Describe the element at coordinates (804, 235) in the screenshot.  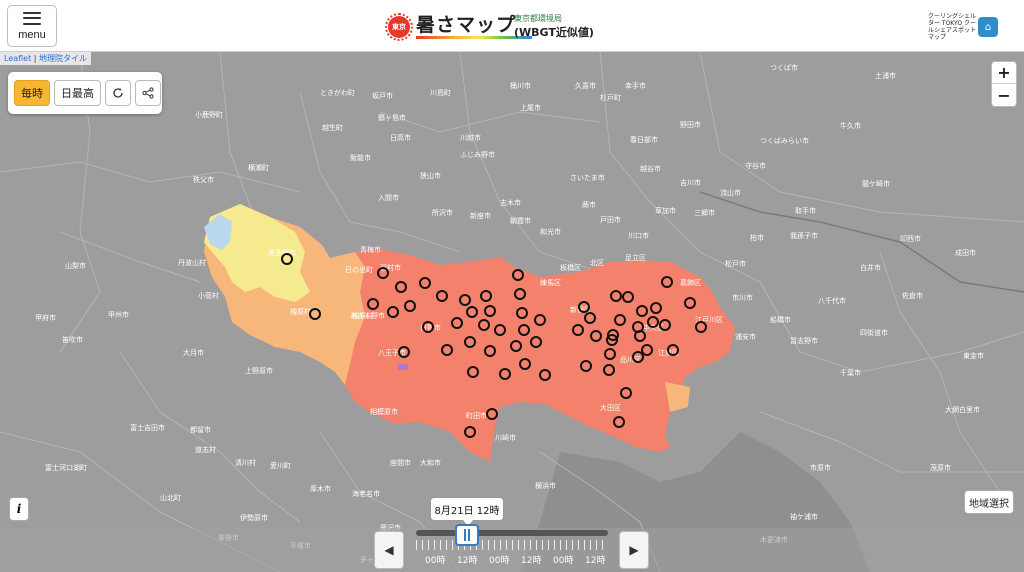
I see `map-place-label: 我孫子市` at that location.